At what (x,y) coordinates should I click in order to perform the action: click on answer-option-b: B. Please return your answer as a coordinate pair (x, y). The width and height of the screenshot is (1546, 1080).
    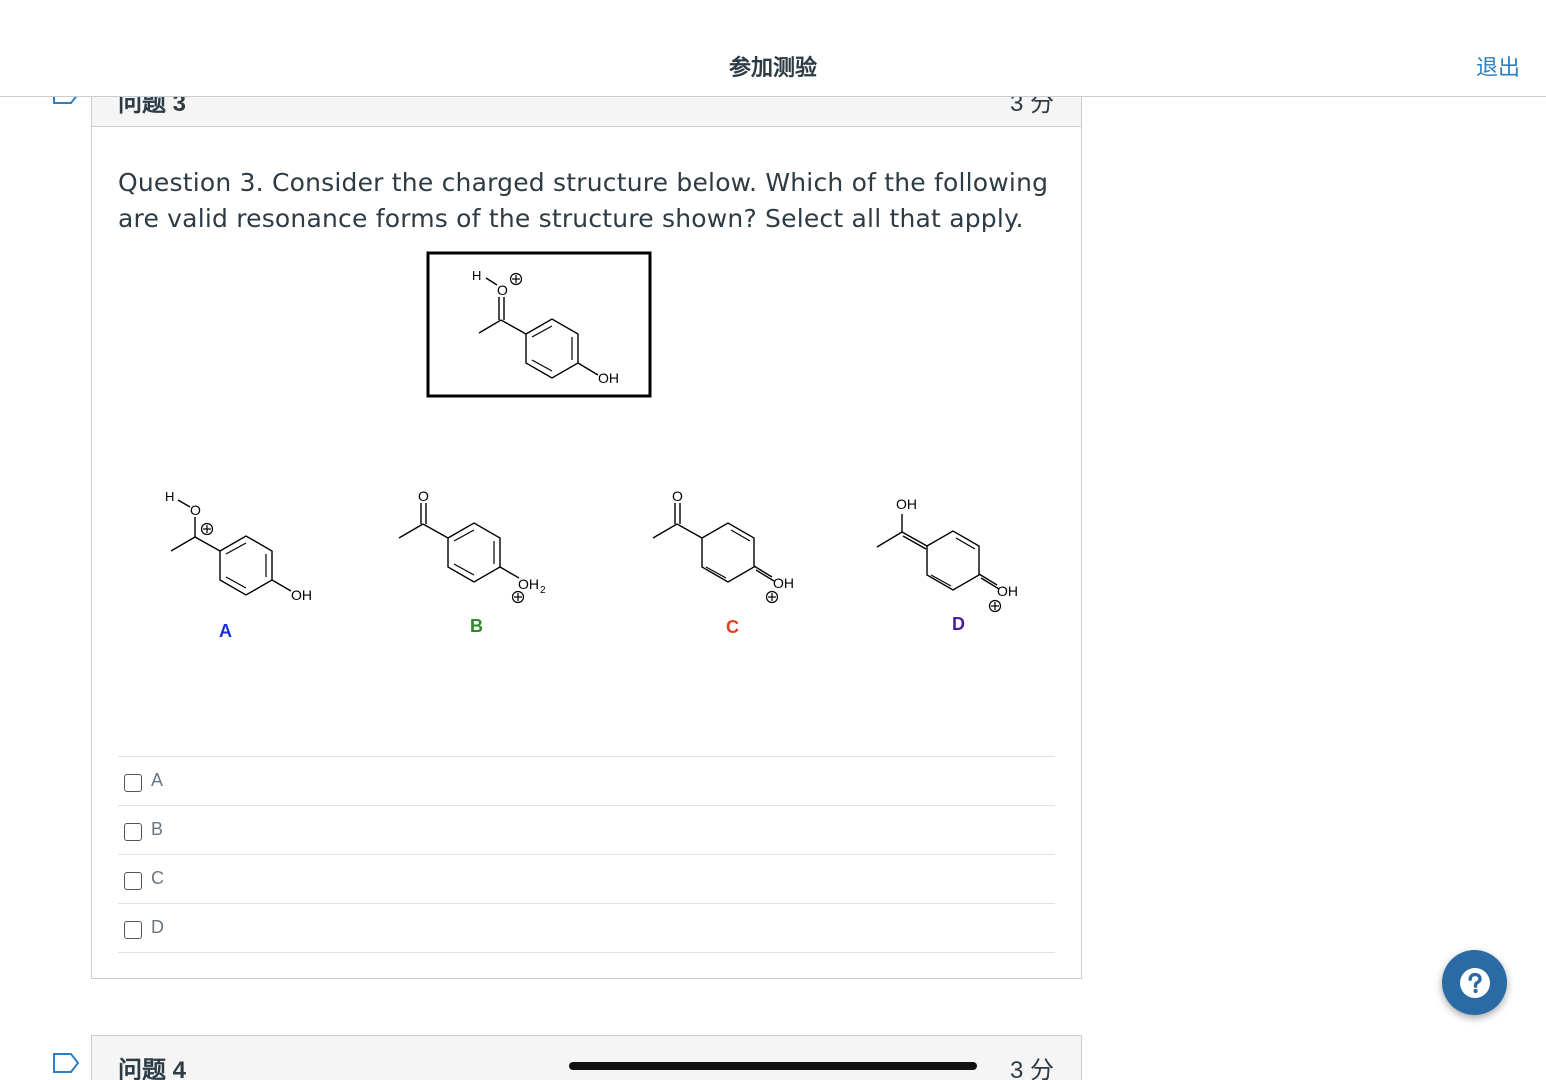
    Looking at the image, I should click on (586, 830).